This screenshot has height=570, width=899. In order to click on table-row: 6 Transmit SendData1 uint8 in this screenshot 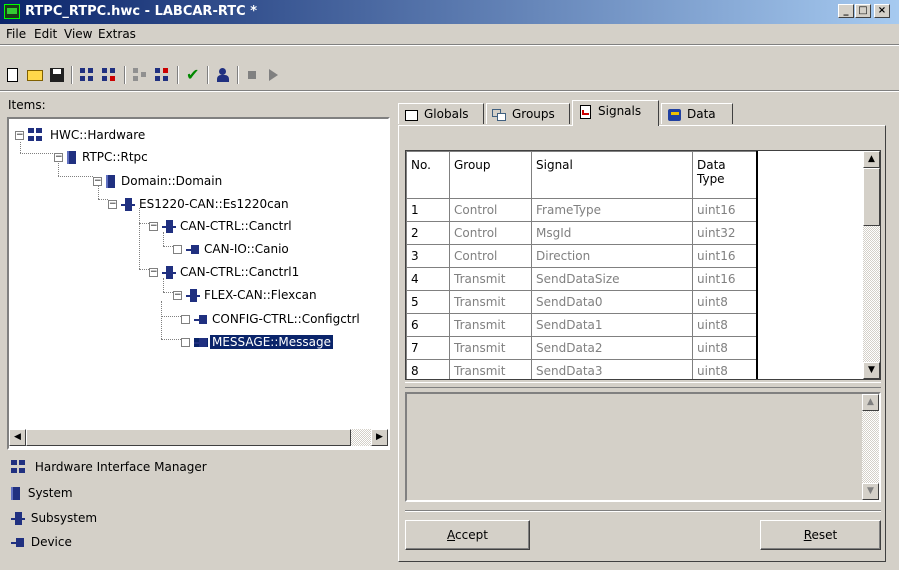, I will do `click(582, 325)`.